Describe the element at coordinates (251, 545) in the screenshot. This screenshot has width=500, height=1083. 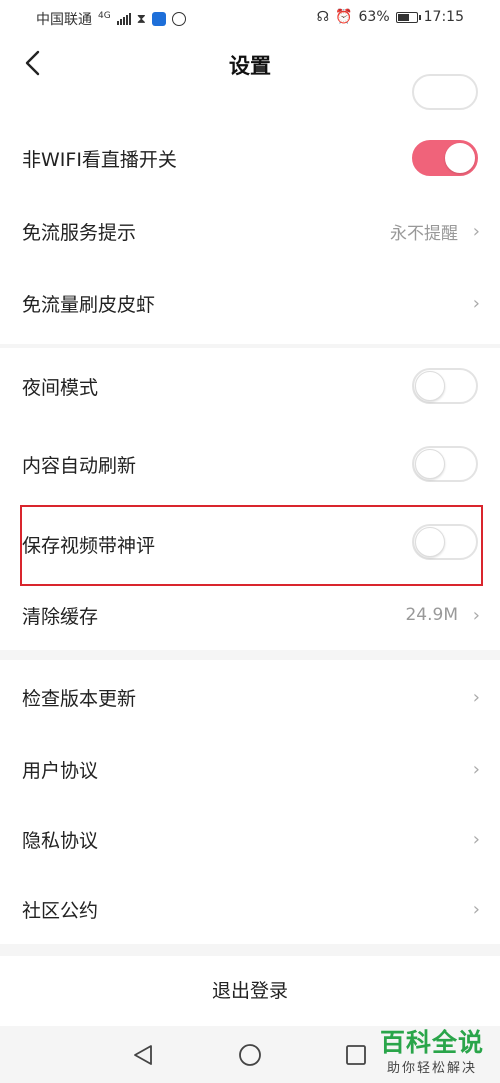
I see `highlight-box` at that location.